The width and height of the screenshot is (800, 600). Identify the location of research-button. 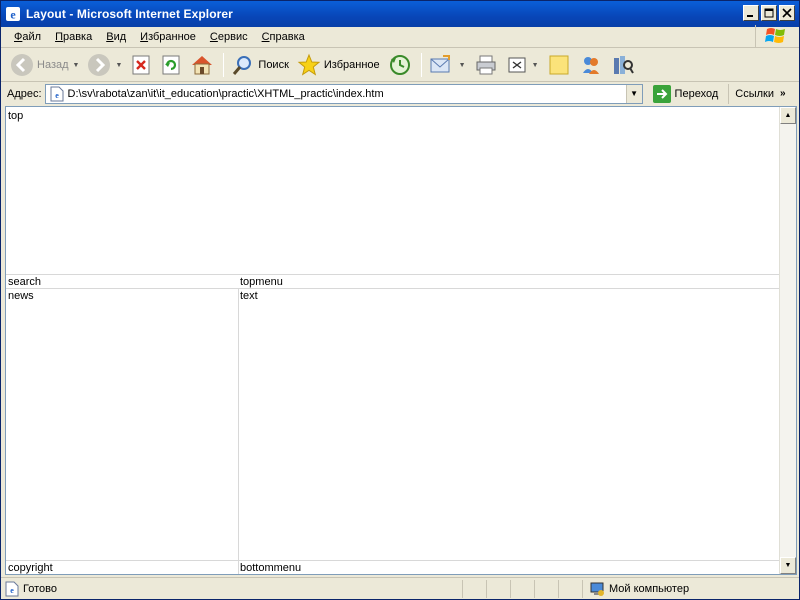
(623, 65).